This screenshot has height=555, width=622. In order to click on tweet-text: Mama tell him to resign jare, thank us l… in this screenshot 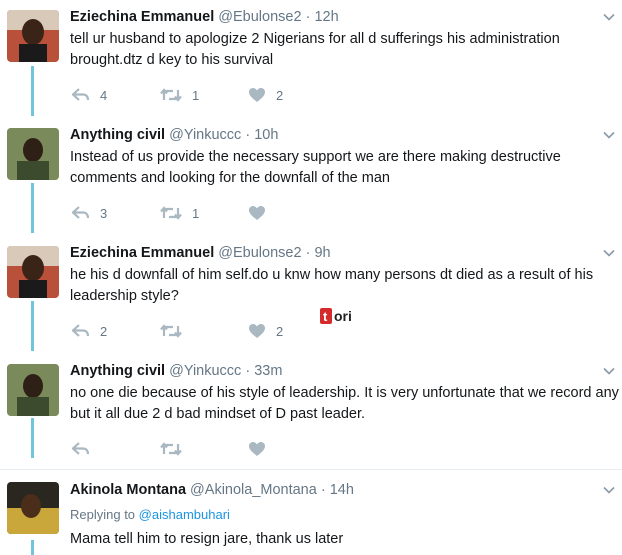, I will do `click(207, 539)`.